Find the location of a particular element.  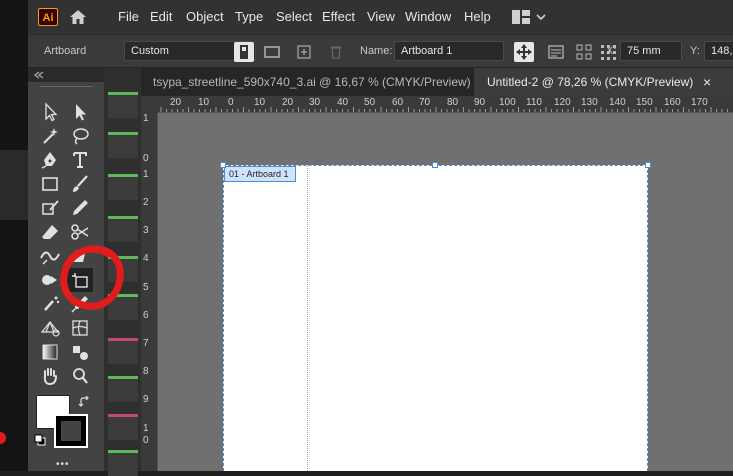

menu-edit: Edit is located at coordinates (161, 17).